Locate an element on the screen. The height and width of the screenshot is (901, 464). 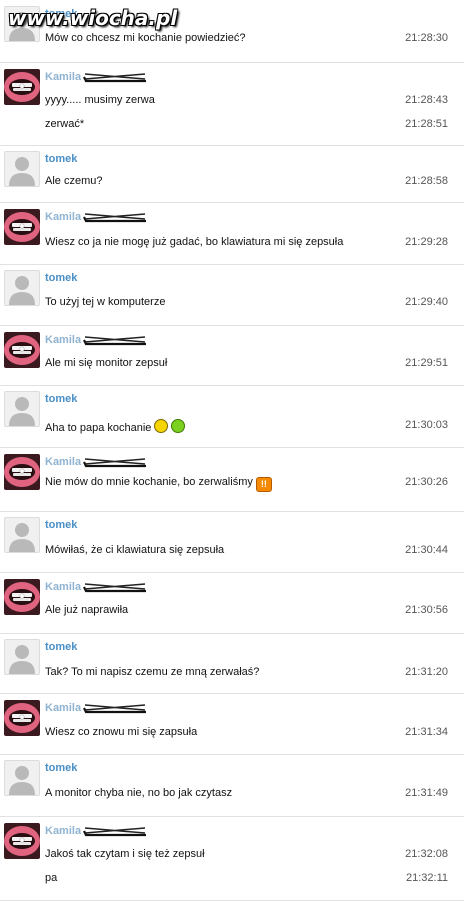
message-text-content: pa is located at coordinates (51, 878).